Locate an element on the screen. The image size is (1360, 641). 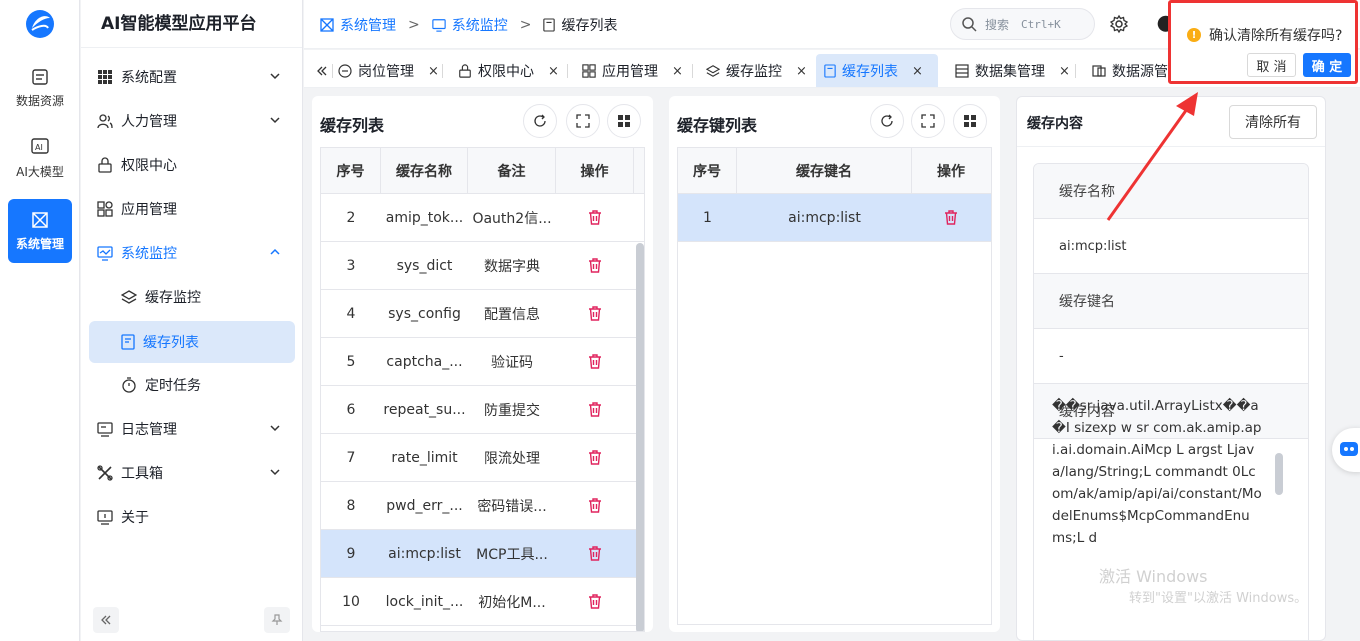
cancel-button: 取 消 is located at coordinates (1271, 65).